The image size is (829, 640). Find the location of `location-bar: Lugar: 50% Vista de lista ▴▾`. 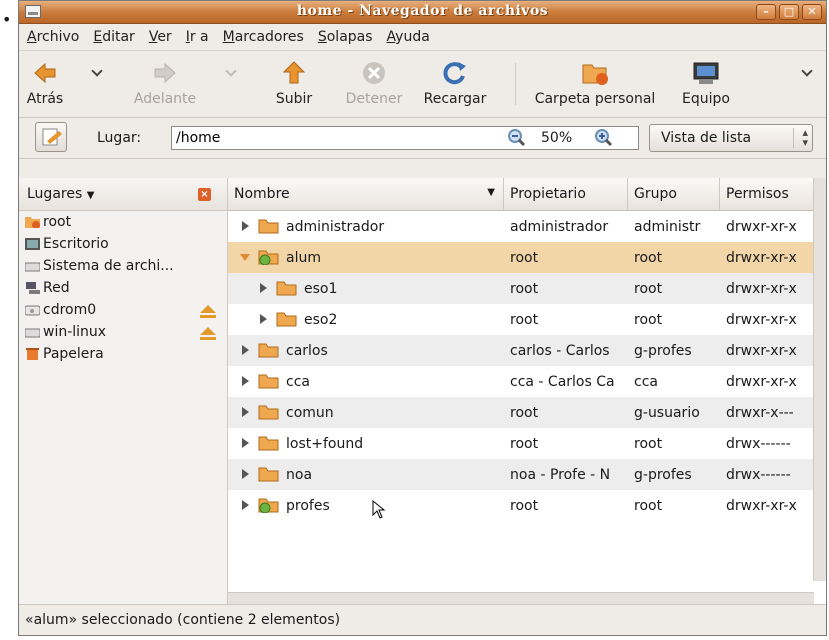

location-bar: Lugar: 50% Vista de lista ▴▾ is located at coordinates (422, 138).